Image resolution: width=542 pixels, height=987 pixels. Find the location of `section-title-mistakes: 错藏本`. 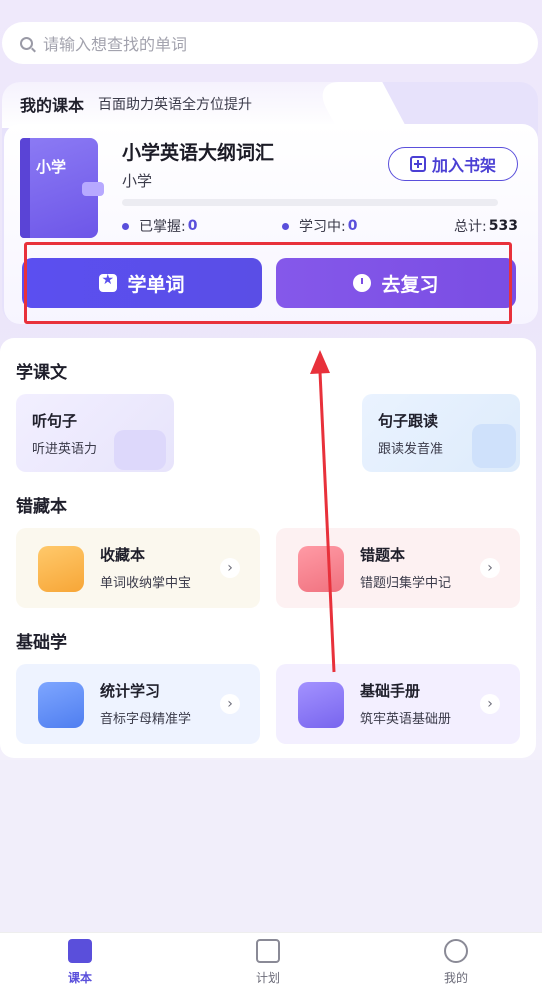

section-title-mistakes: 错藏本 is located at coordinates (41, 507).